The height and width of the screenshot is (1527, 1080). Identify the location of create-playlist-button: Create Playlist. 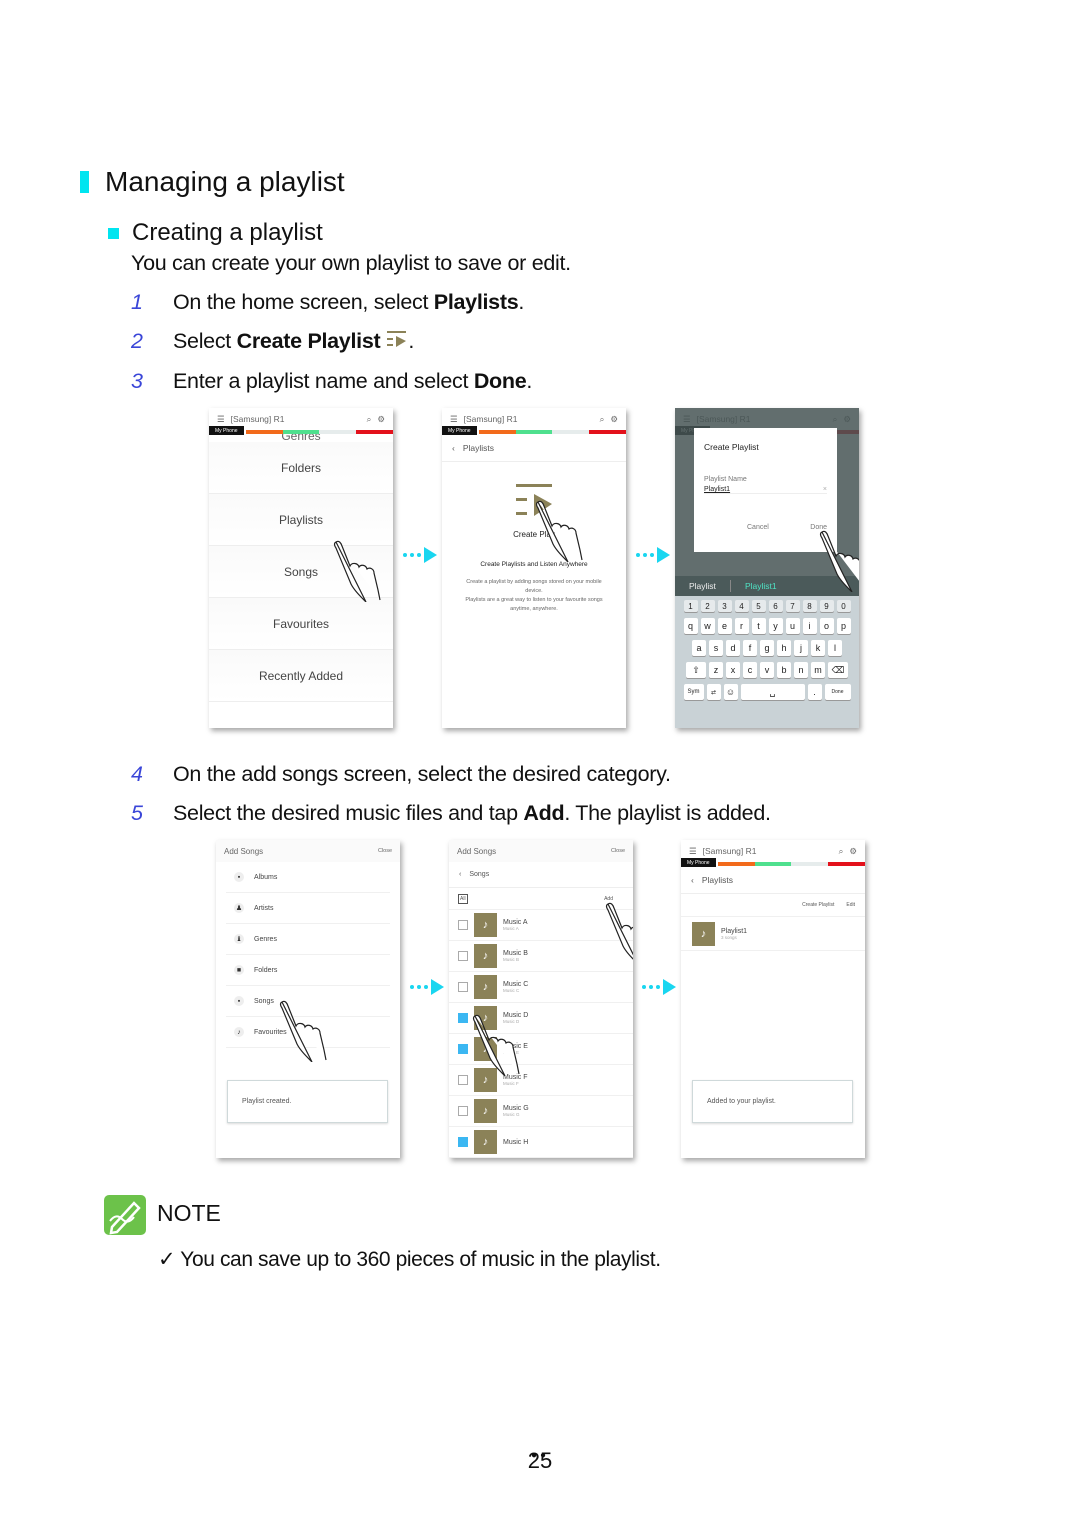
(818, 905).